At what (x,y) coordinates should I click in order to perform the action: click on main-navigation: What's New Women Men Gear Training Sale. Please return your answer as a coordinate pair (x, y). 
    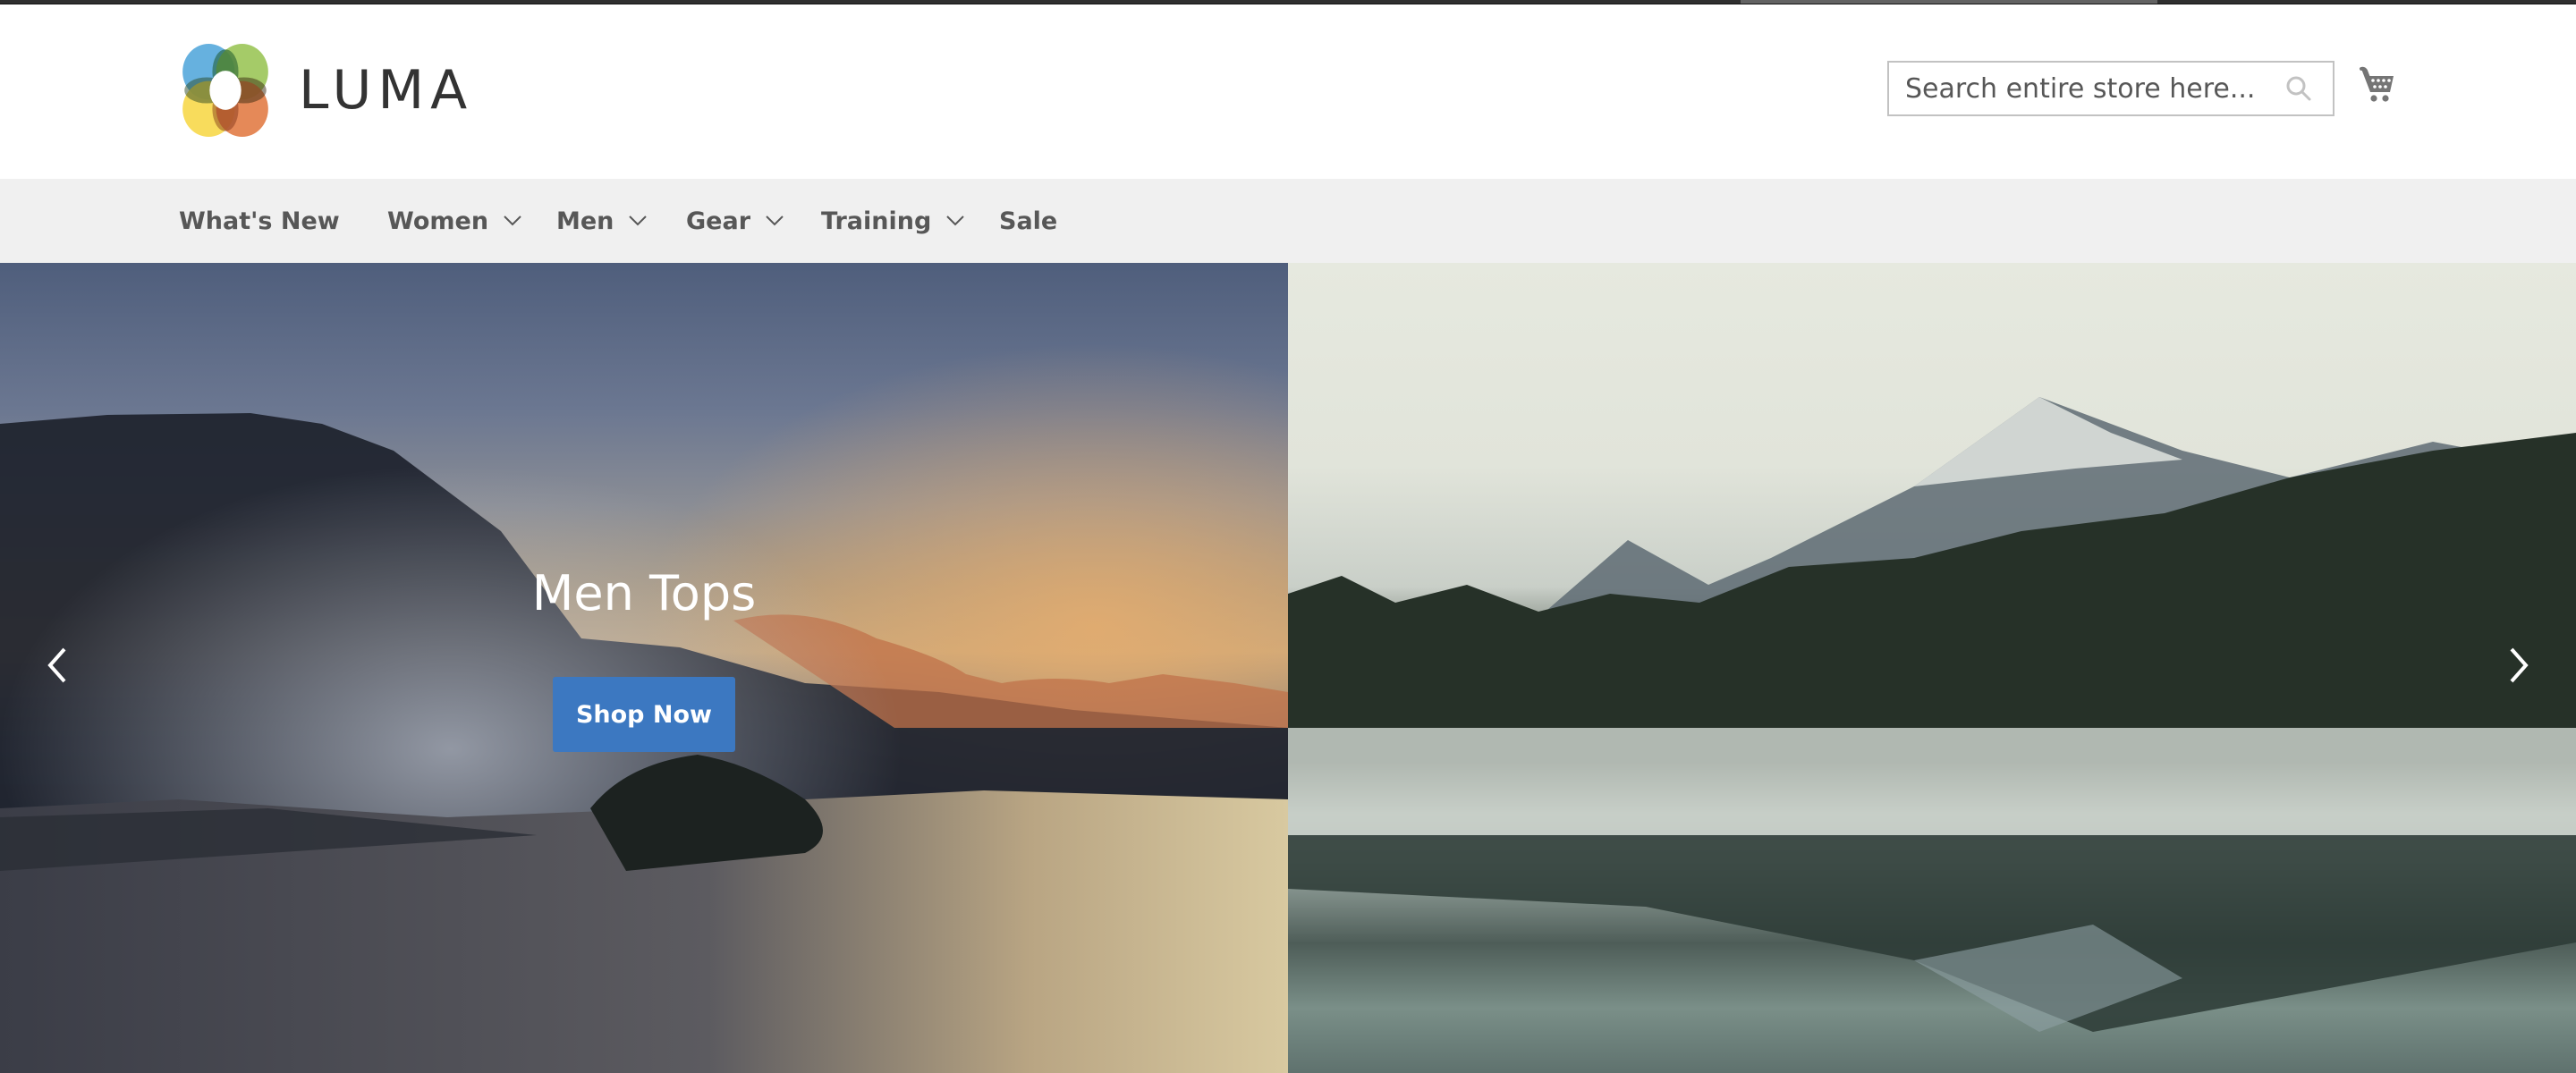
    Looking at the image, I should click on (1288, 221).